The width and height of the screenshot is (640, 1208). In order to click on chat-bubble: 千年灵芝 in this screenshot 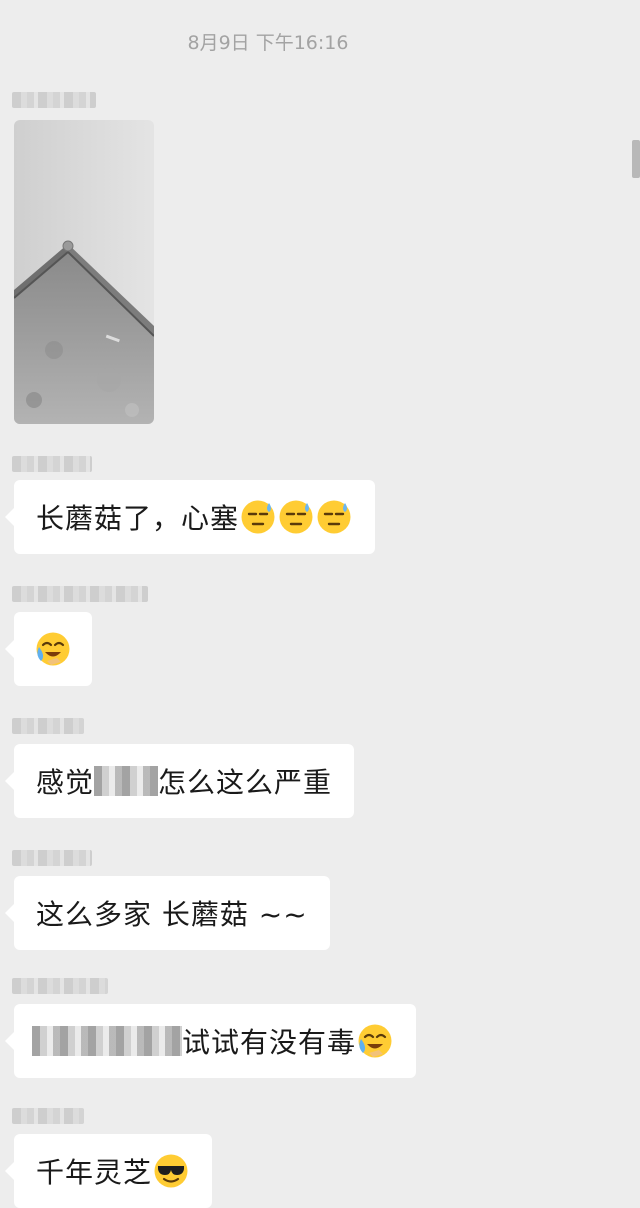, I will do `click(108, 1171)`.